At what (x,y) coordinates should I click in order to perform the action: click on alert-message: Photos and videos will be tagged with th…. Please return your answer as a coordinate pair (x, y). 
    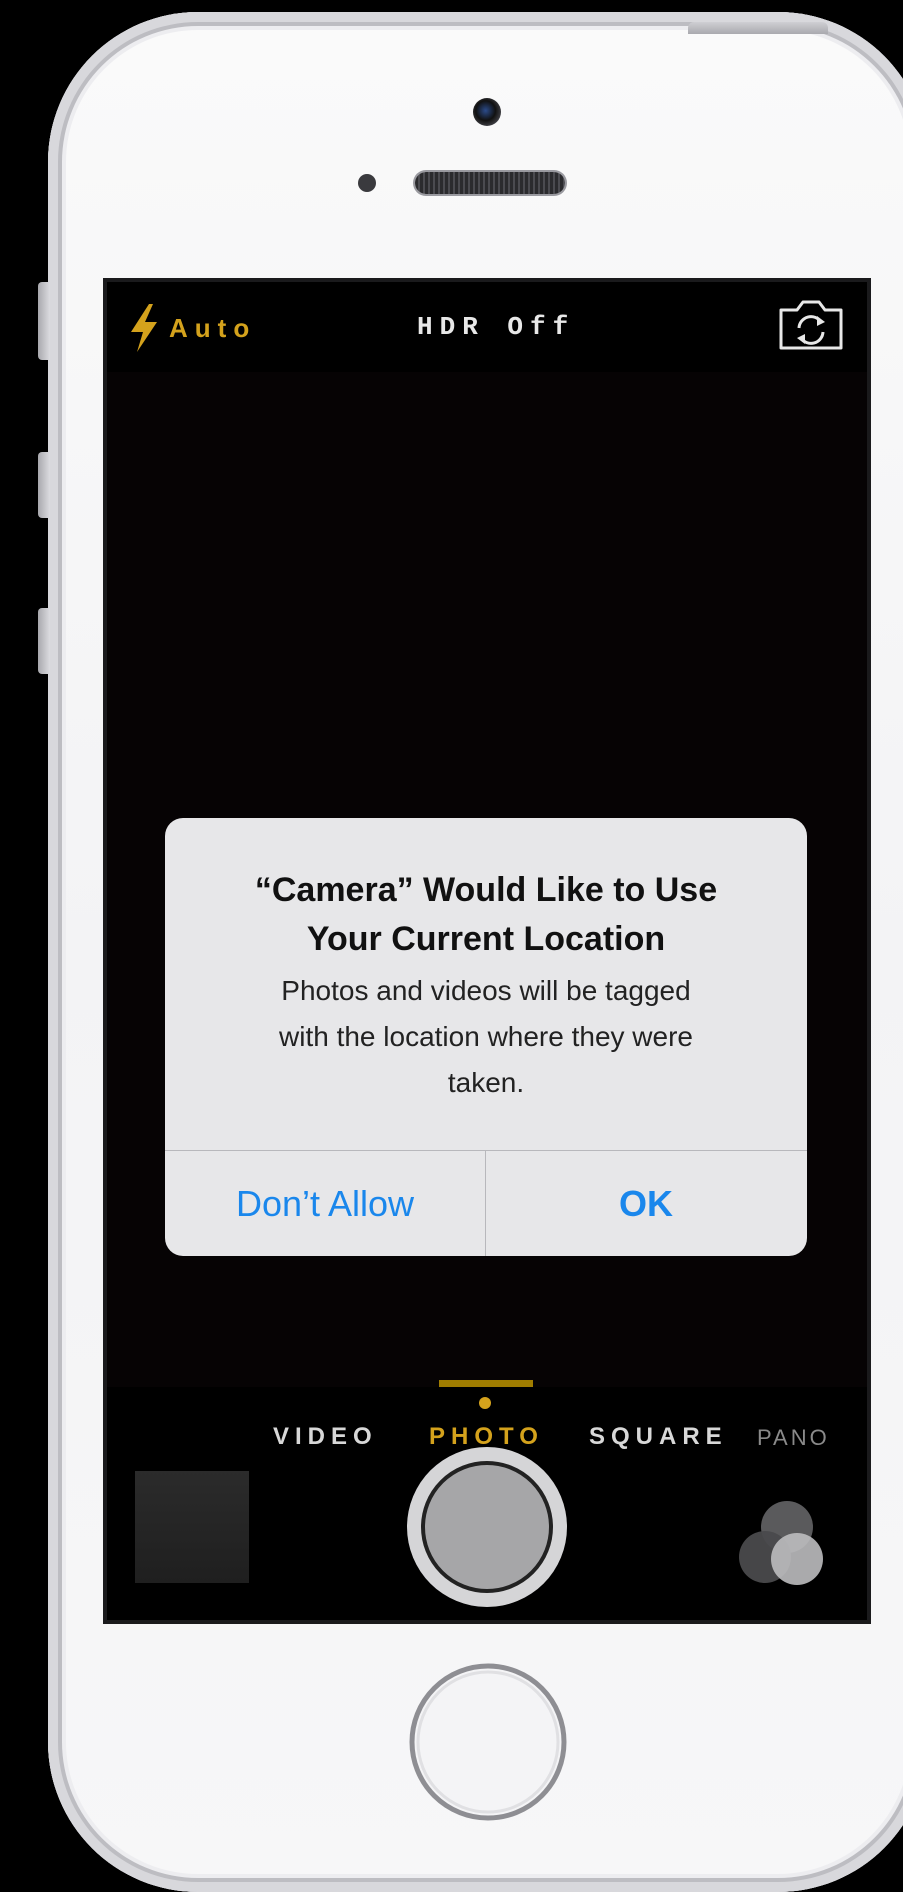
    Looking at the image, I should click on (486, 1037).